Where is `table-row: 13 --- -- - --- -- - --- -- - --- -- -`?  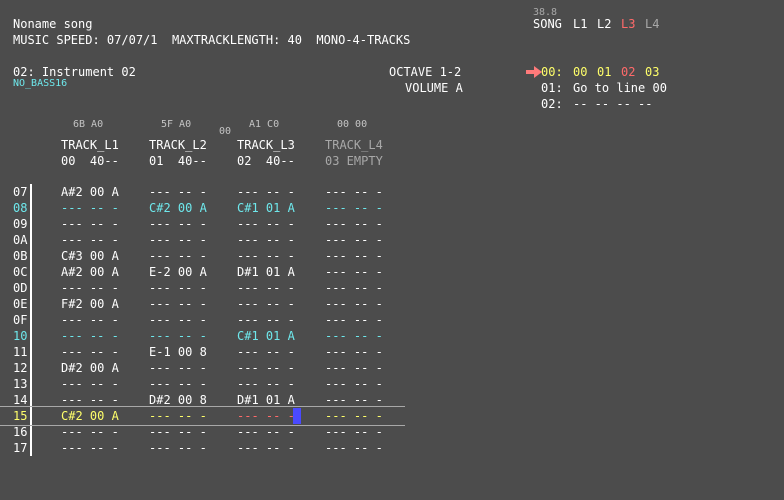 table-row: 13 --- -- - --- -- - --- -- - --- -- - is located at coordinates (200, 384).